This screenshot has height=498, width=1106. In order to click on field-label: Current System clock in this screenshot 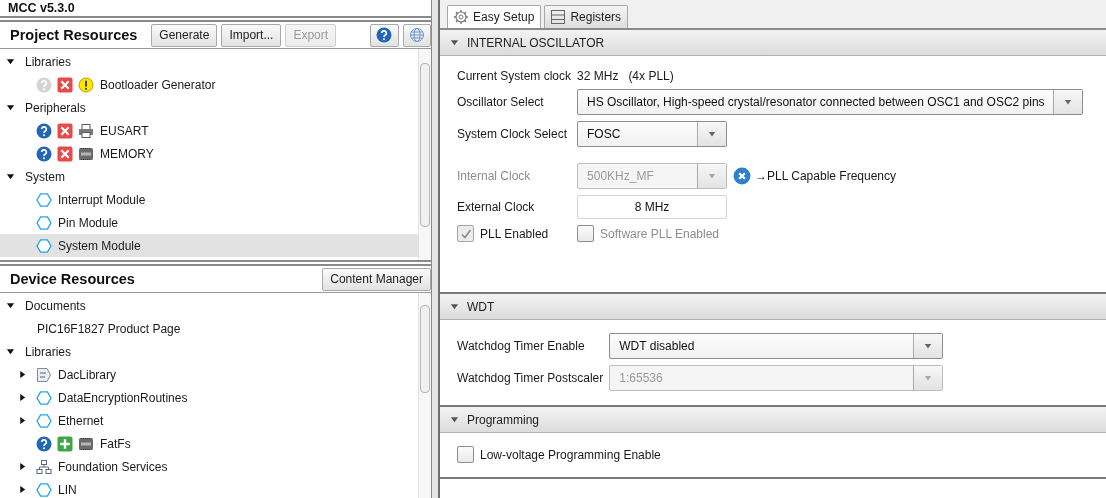, I will do `click(514, 76)`.